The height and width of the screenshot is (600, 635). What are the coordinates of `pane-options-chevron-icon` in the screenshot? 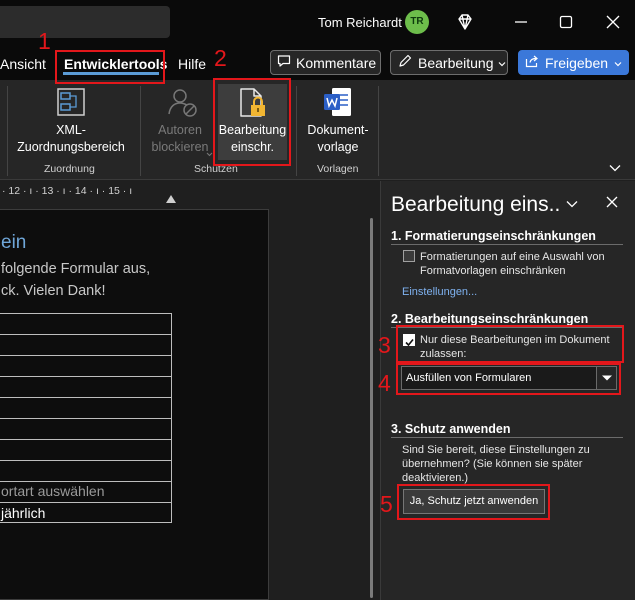 It's located at (572, 206).